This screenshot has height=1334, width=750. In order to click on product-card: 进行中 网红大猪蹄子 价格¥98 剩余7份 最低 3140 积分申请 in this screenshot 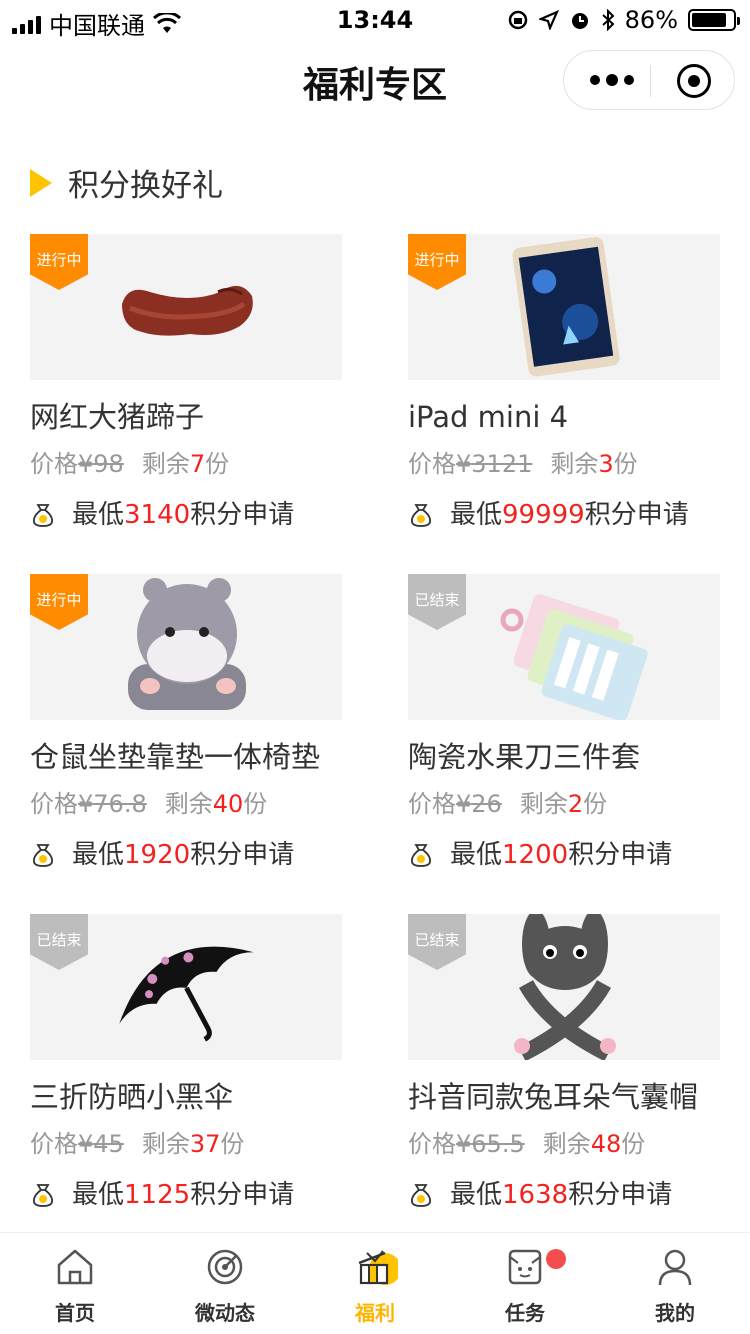, I will do `click(186, 383)`.